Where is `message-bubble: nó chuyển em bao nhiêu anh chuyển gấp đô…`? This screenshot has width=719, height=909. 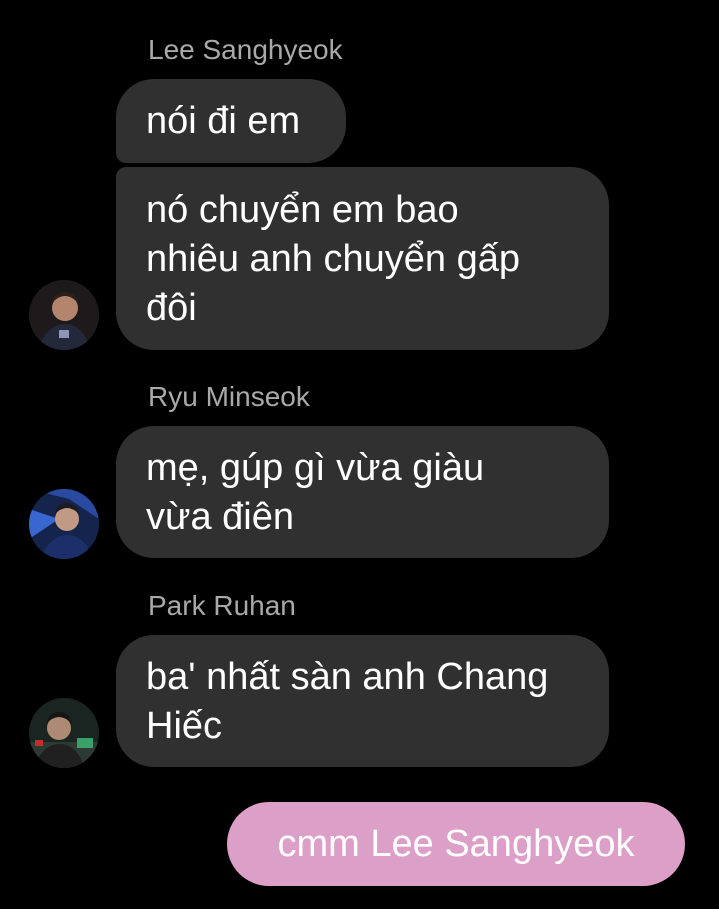 message-bubble: nó chuyển em bao nhiêu anh chuyển gấp đô… is located at coordinates (362, 258).